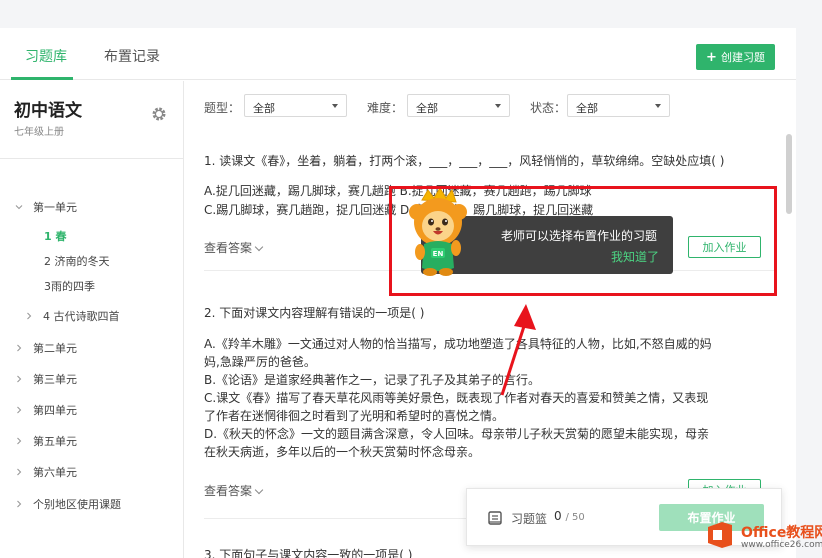  I want to click on sidebar-item-lesson-4: 4 古代诗歌四首, so click(72, 316).